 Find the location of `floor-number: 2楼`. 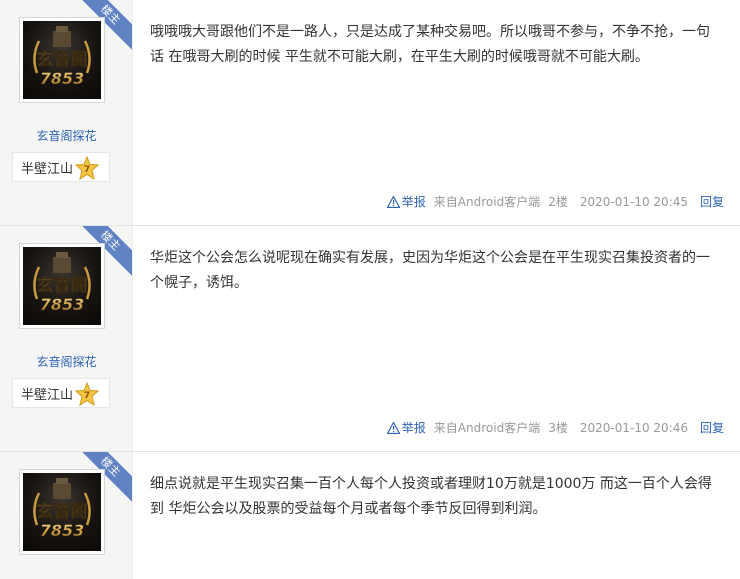

floor-number: 2楼 is located at coordinates (558, 202).